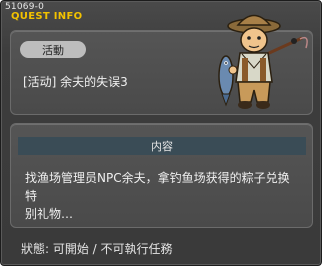 The width and height of the screenshot is (322, 266). I want to click on npc-fisherman-illustration, so click(263, 61).